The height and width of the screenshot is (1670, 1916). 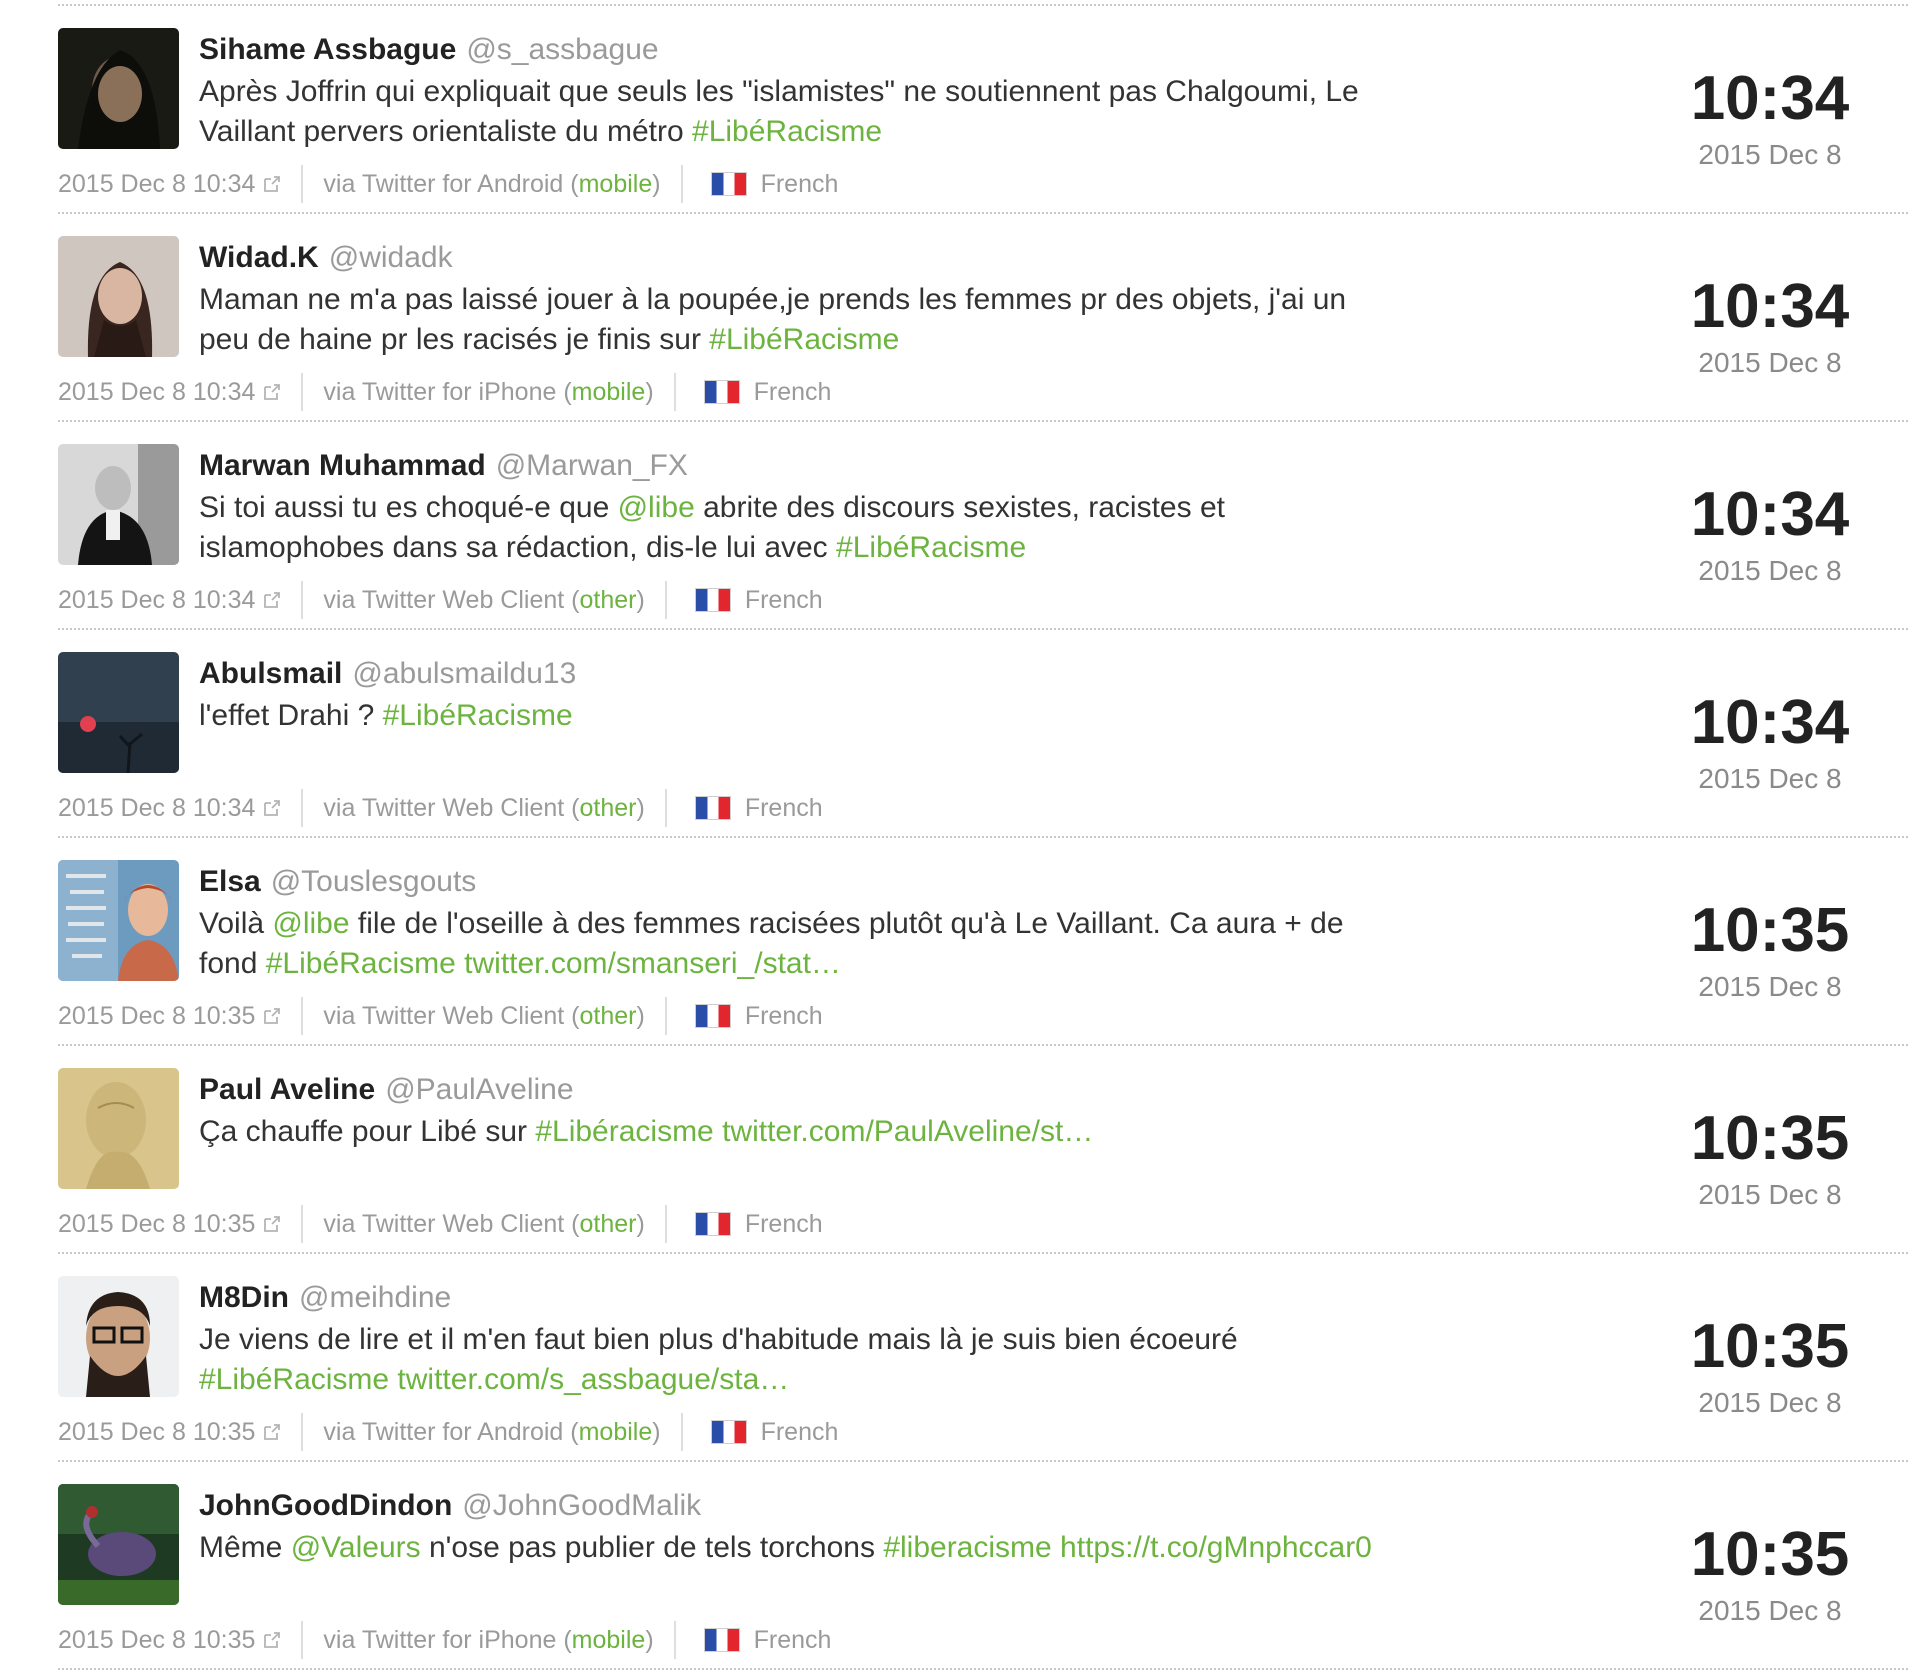 What do you see at coordinates (562, 49) in the screenshot?
I see `author-handle: @s_assbague` at bounding box center [562, 49].